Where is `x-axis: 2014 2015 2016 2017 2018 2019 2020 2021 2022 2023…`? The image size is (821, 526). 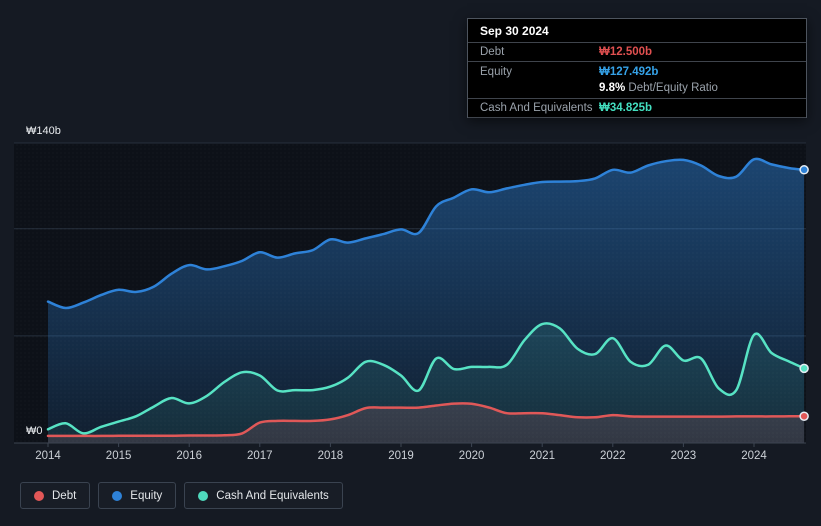 x-axis: 2014 2015 2016 2017 2018 2019 2020 2021 2022 2023… is located at coordinates (410, 452).